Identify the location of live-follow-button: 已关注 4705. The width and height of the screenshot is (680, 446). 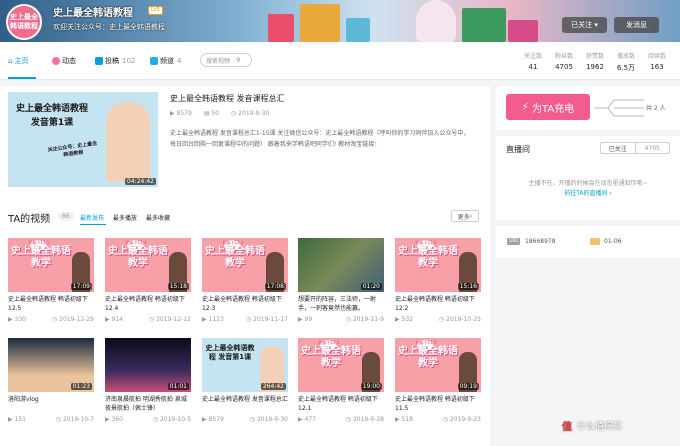
(635, 148).